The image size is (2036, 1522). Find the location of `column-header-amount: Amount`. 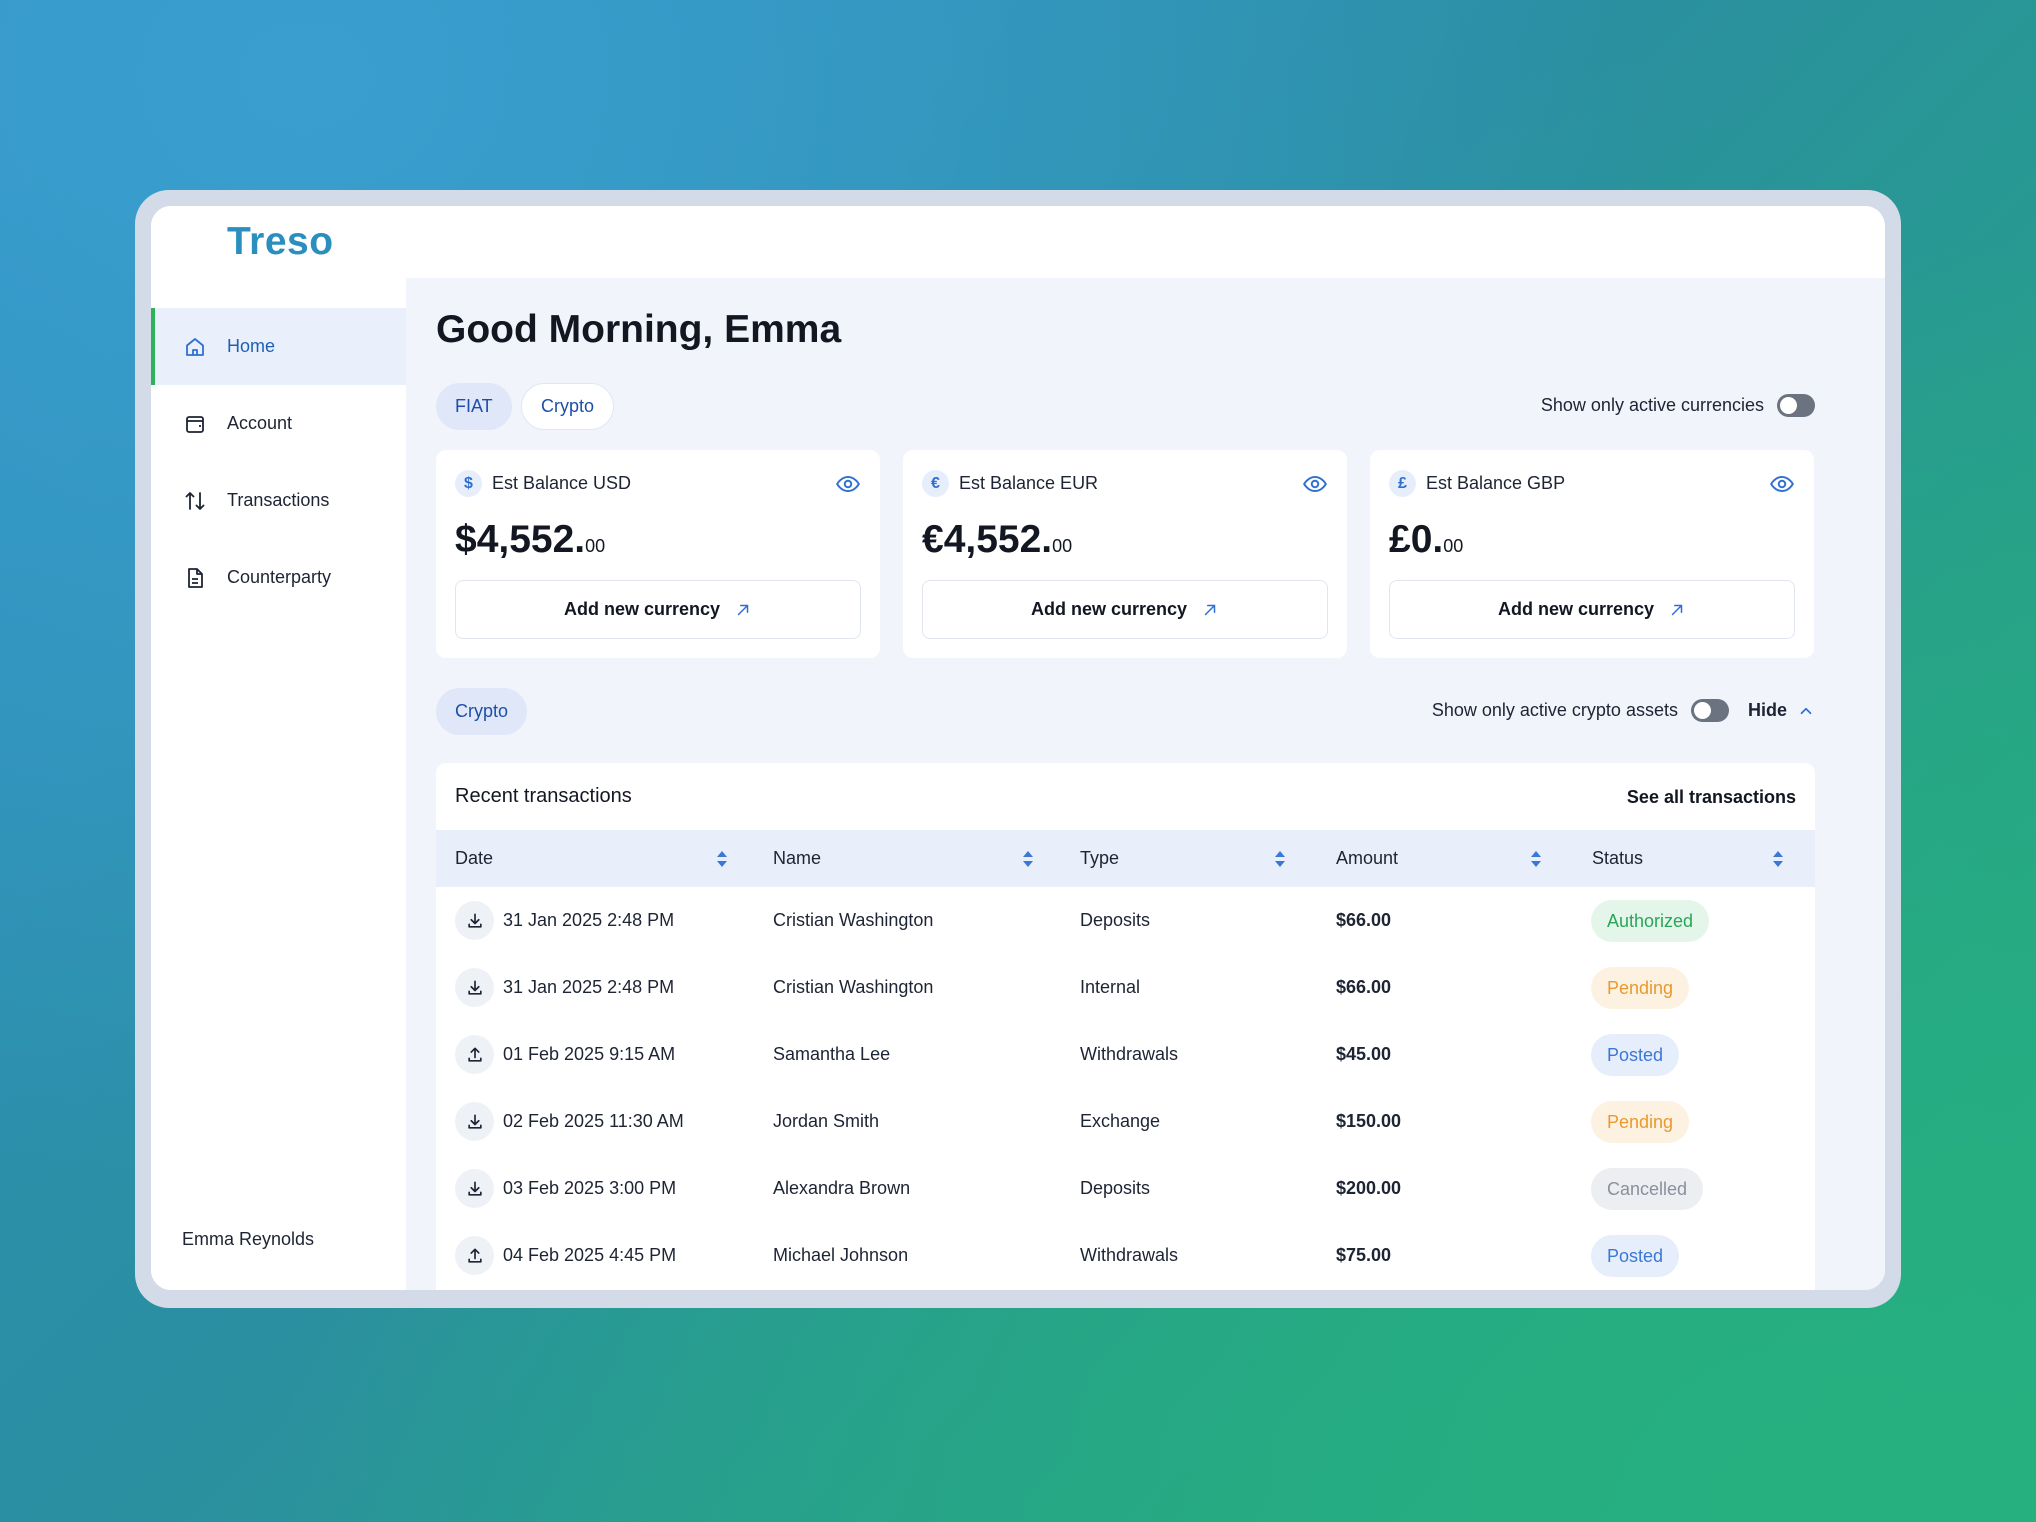

column-header-amount: Amount is located at coordinates (1367, 858).